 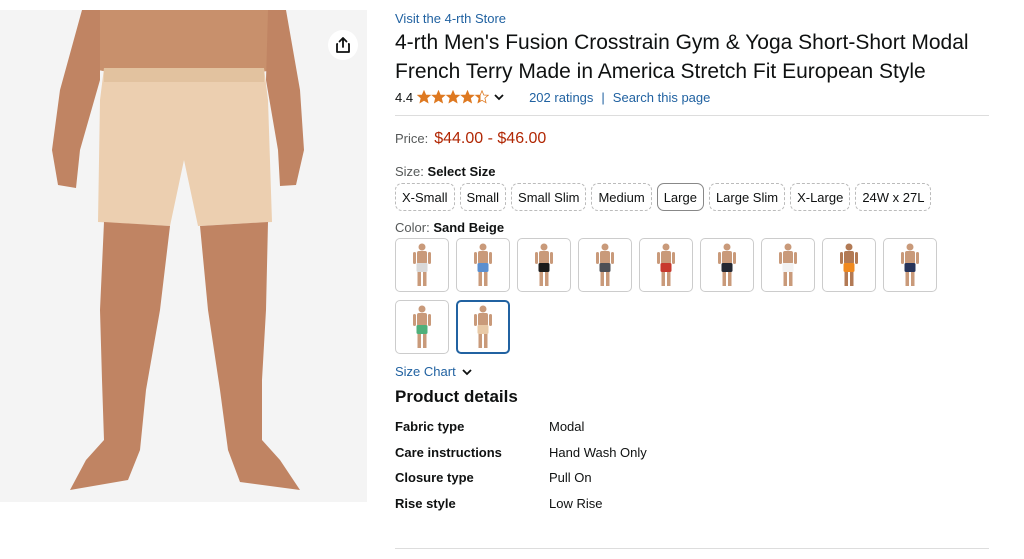 I want to click on detail-value: Low Rise, so click(x=576, y=503).